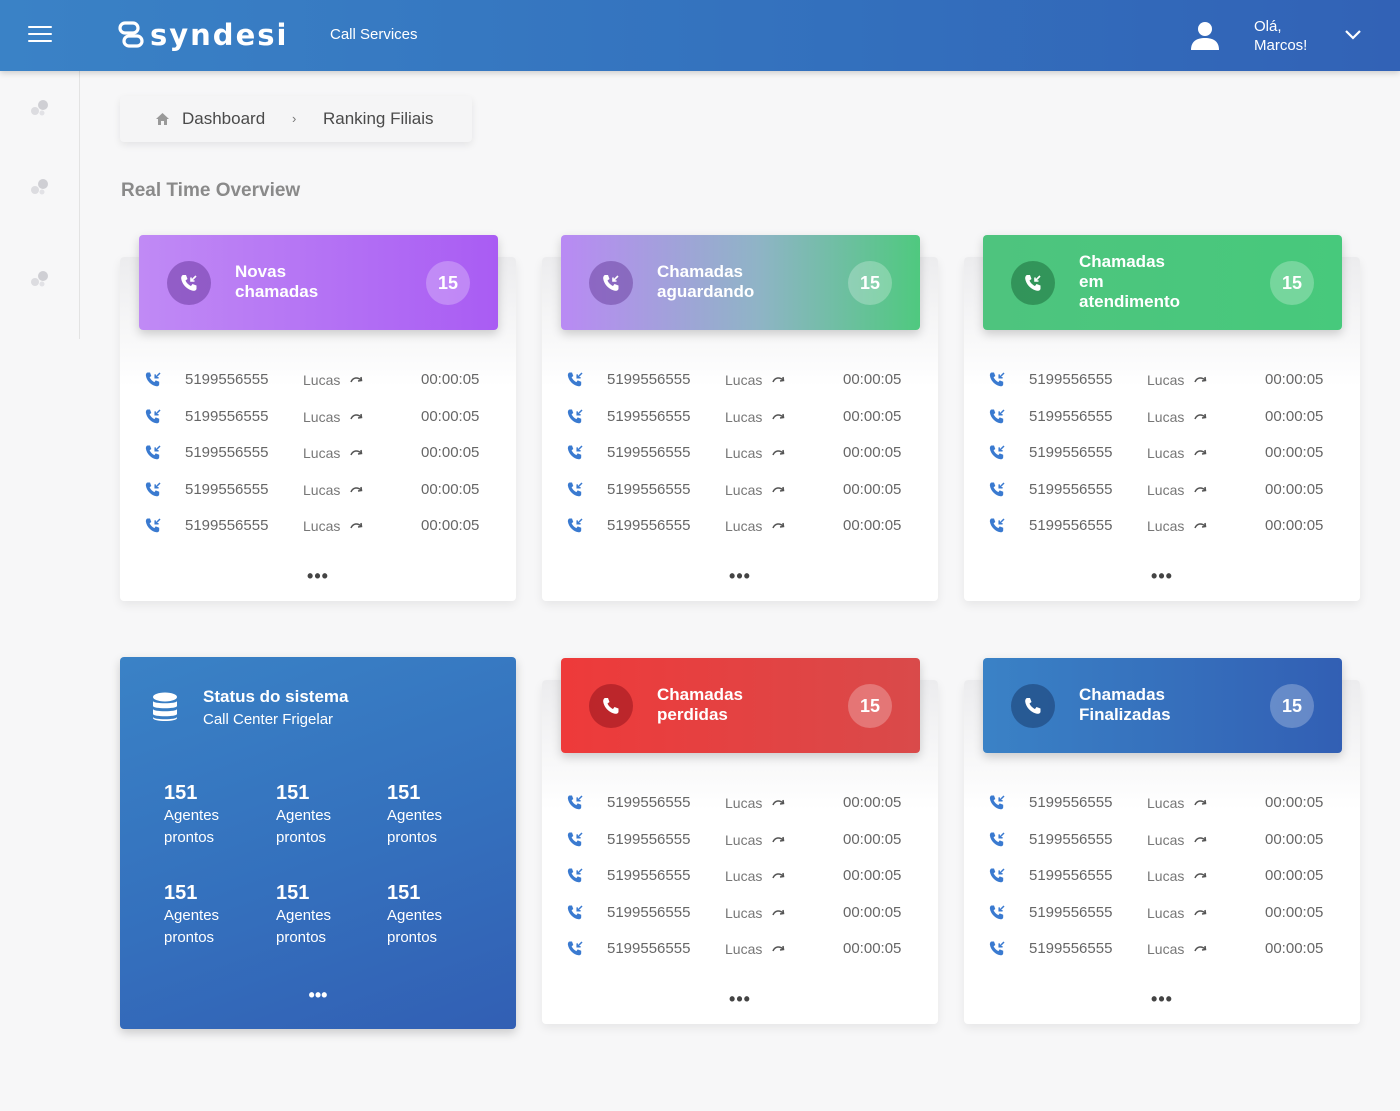  I want to click on user-greeting: Olá, Marcos!, so click(1280, 36).